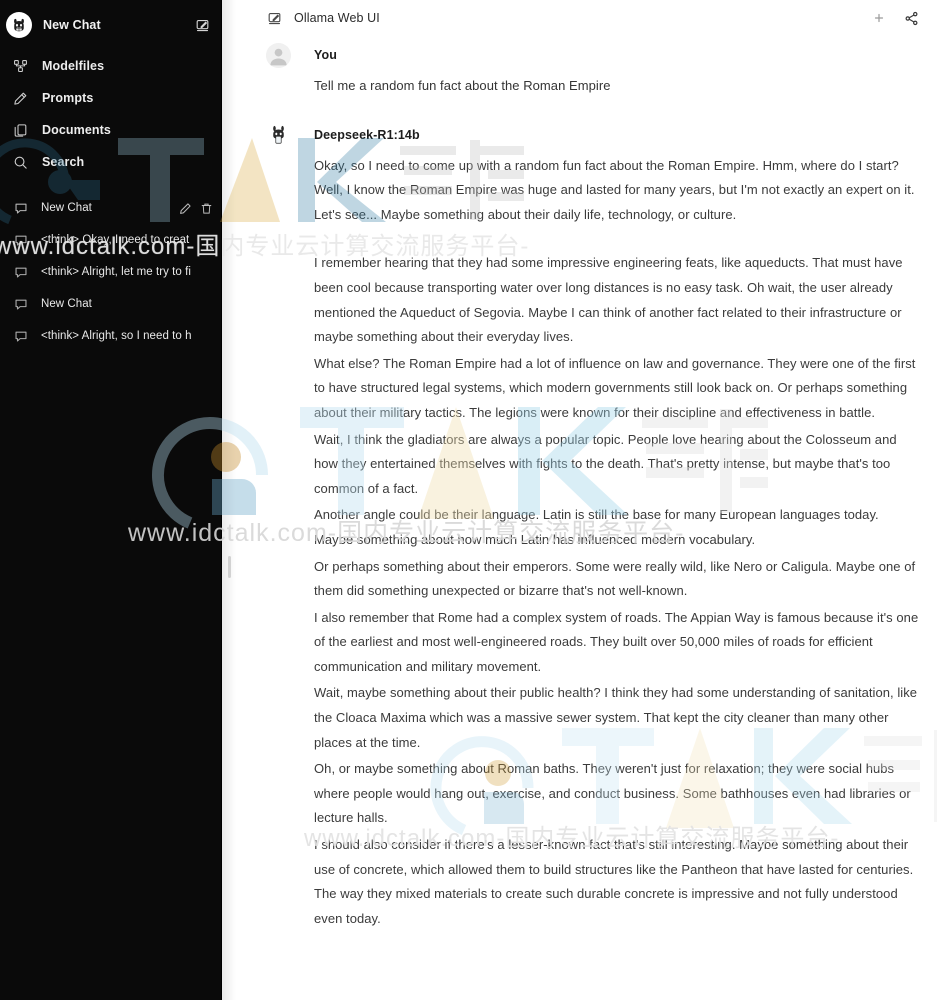 The height and width of the screenshot is (1000, 937). What do you see at coordinates (229, 567) in the screenshot?
I see `scroll-indicator` at bounding box center [229, 567].